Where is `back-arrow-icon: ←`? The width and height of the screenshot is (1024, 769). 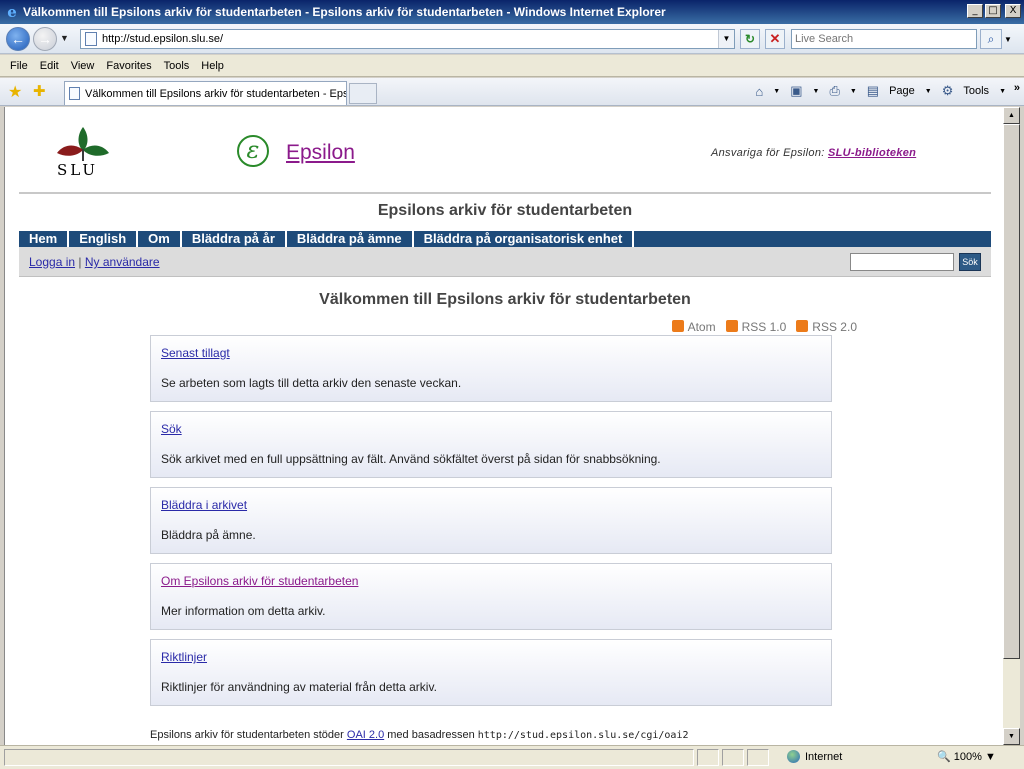 back-arrow-icon: ← is located at coordinates (18, 39).